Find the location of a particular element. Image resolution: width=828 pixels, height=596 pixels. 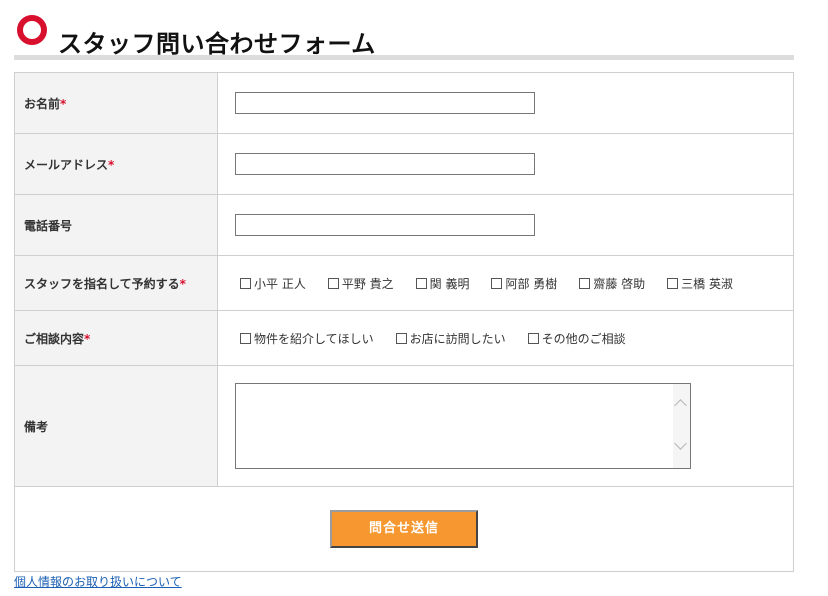

title-underline is located at coordinates (404, 57).